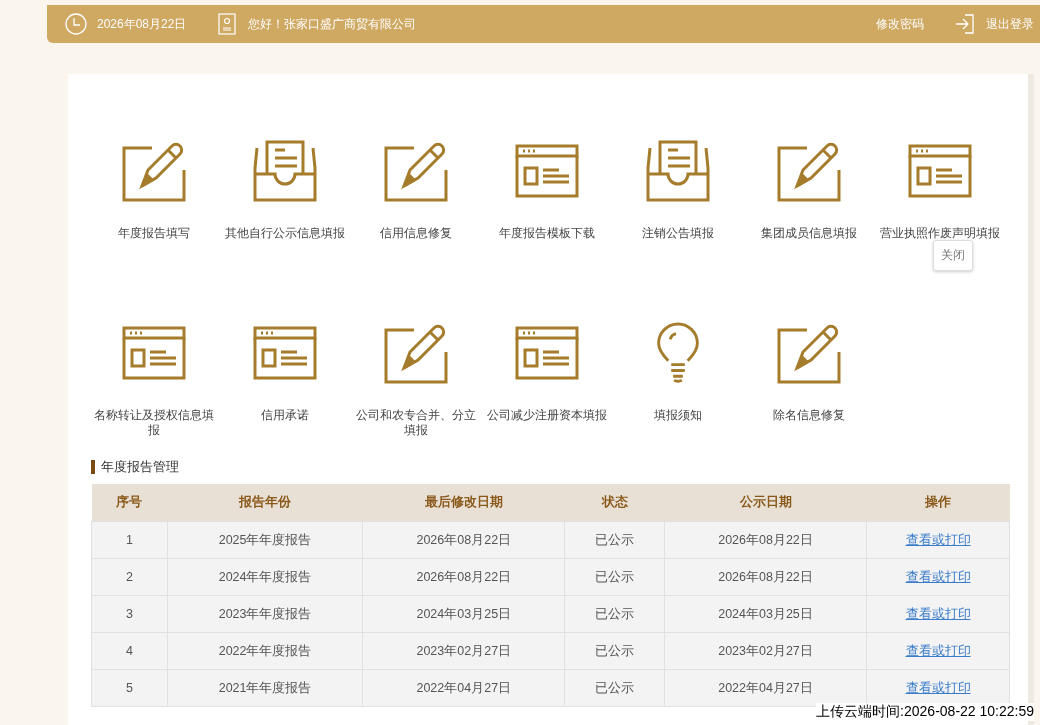 The height and width of the screenshot is (725, 1040). I want to click on function-label: 注销公告填报, so click(677, 233).